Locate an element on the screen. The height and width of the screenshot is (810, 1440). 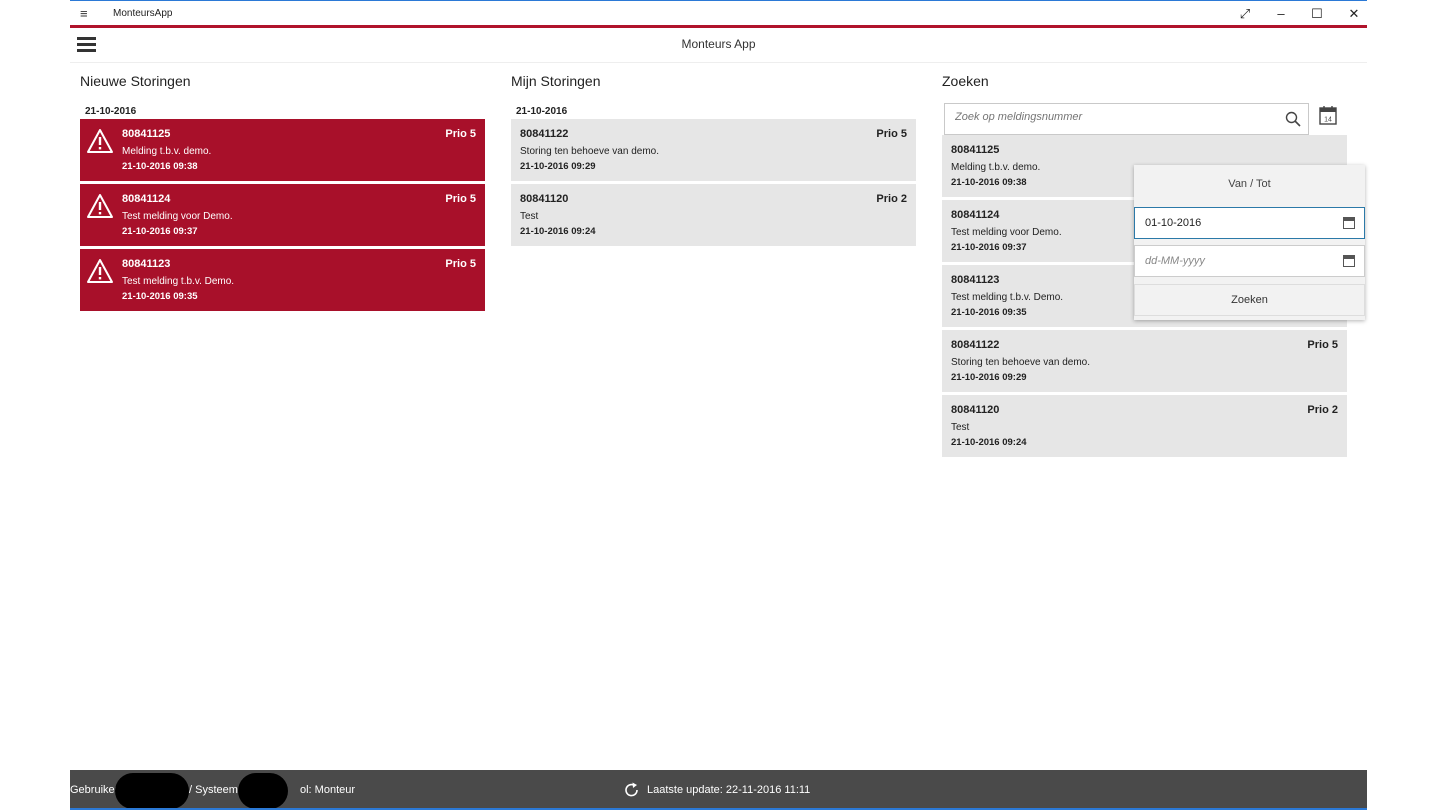
from-date-value: 01-10-2016 is located at coordinates (1173, 223).